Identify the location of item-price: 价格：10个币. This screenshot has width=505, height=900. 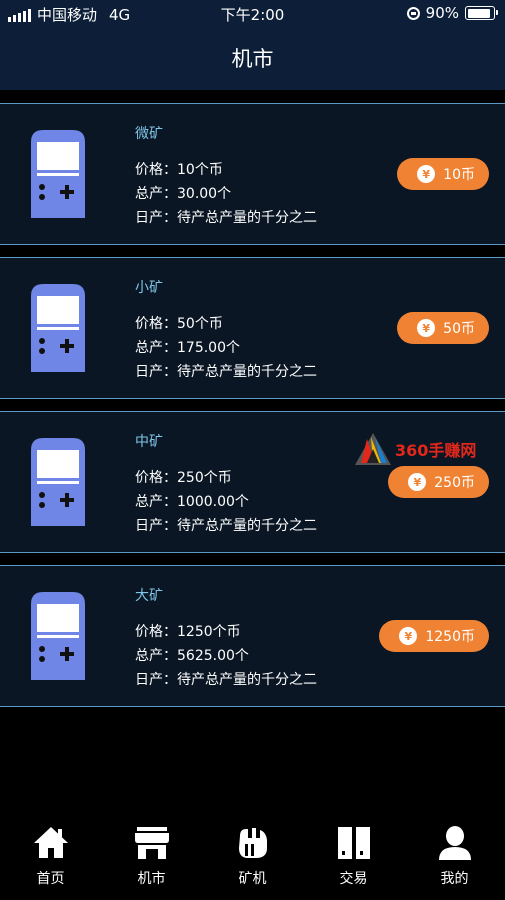
(179, 169).